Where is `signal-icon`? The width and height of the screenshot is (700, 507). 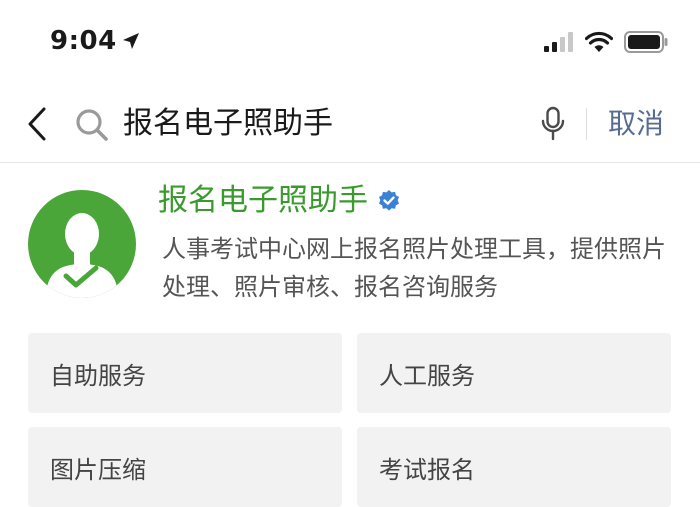 signal-icon is located at coordinates (558, 42).